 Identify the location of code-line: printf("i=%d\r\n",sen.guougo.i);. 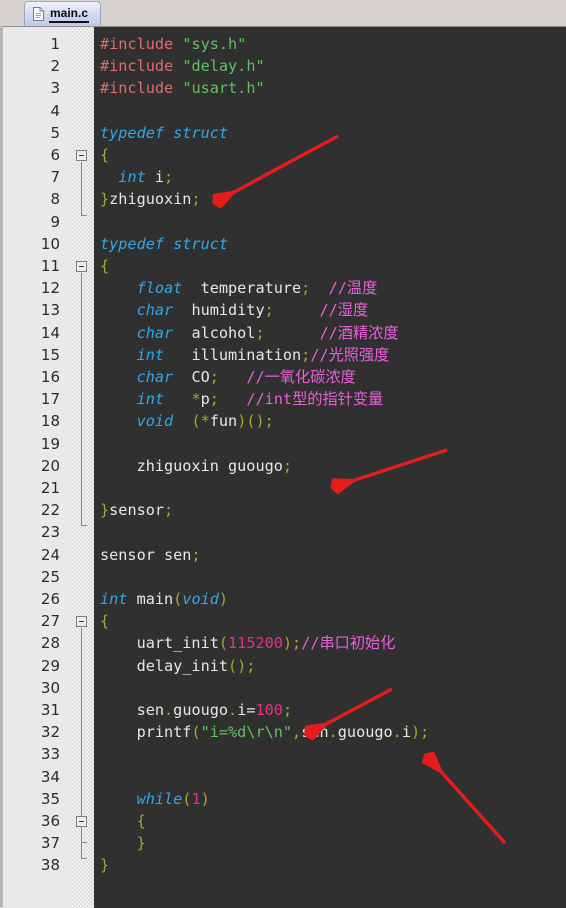
(265, 732).